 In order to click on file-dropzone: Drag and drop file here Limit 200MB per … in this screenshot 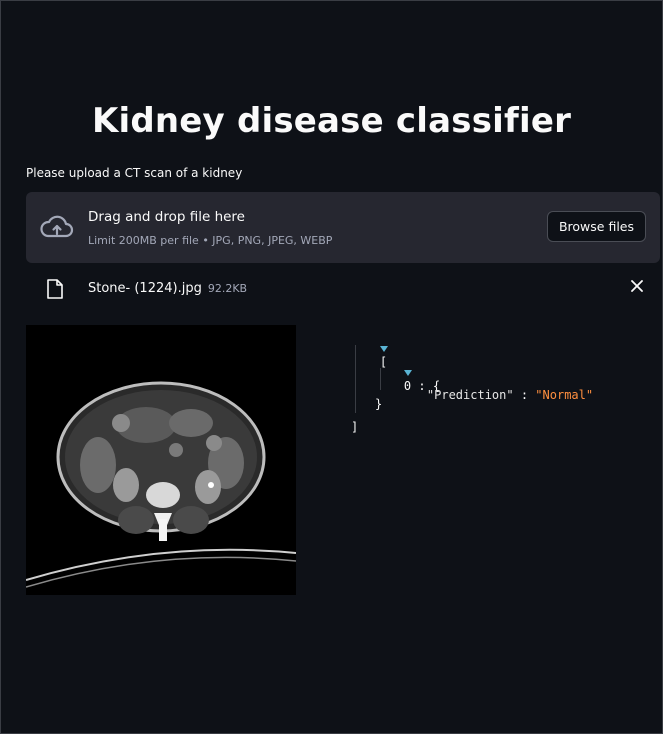, I will do `click(343, 227)`.